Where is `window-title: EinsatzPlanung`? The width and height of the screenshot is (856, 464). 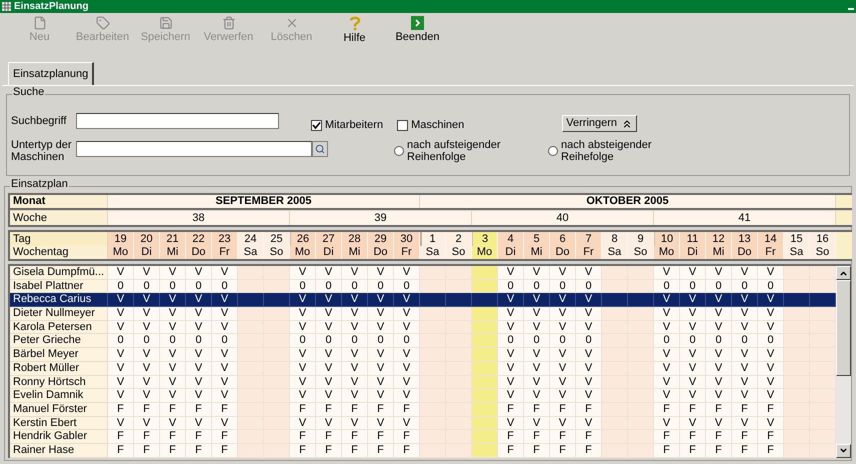
window-title: EinsatzPlanung is located at coordinates (51, 7).